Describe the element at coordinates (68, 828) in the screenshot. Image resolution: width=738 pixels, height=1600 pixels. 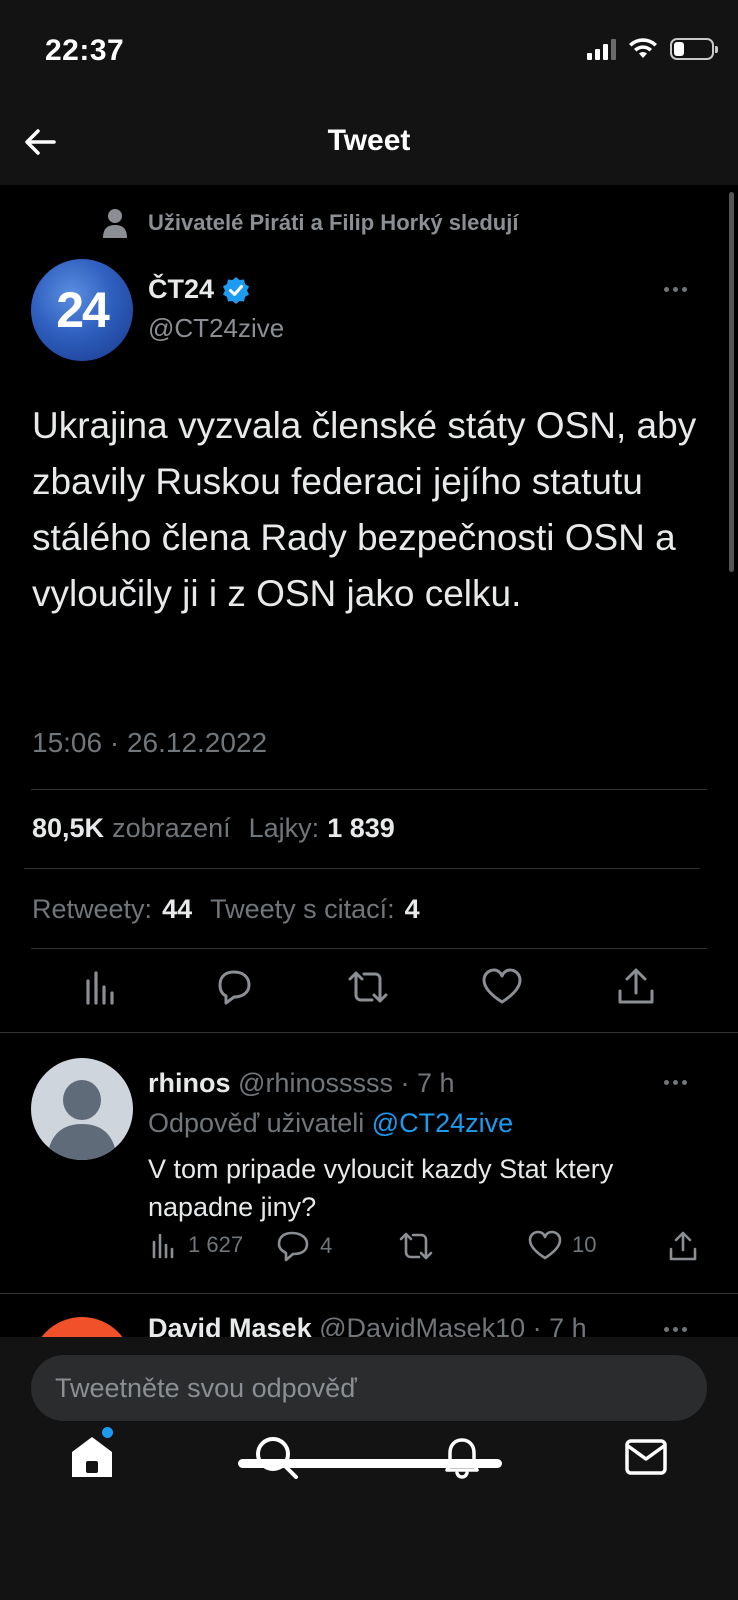
I see `views-count: 80,5K` at that location.